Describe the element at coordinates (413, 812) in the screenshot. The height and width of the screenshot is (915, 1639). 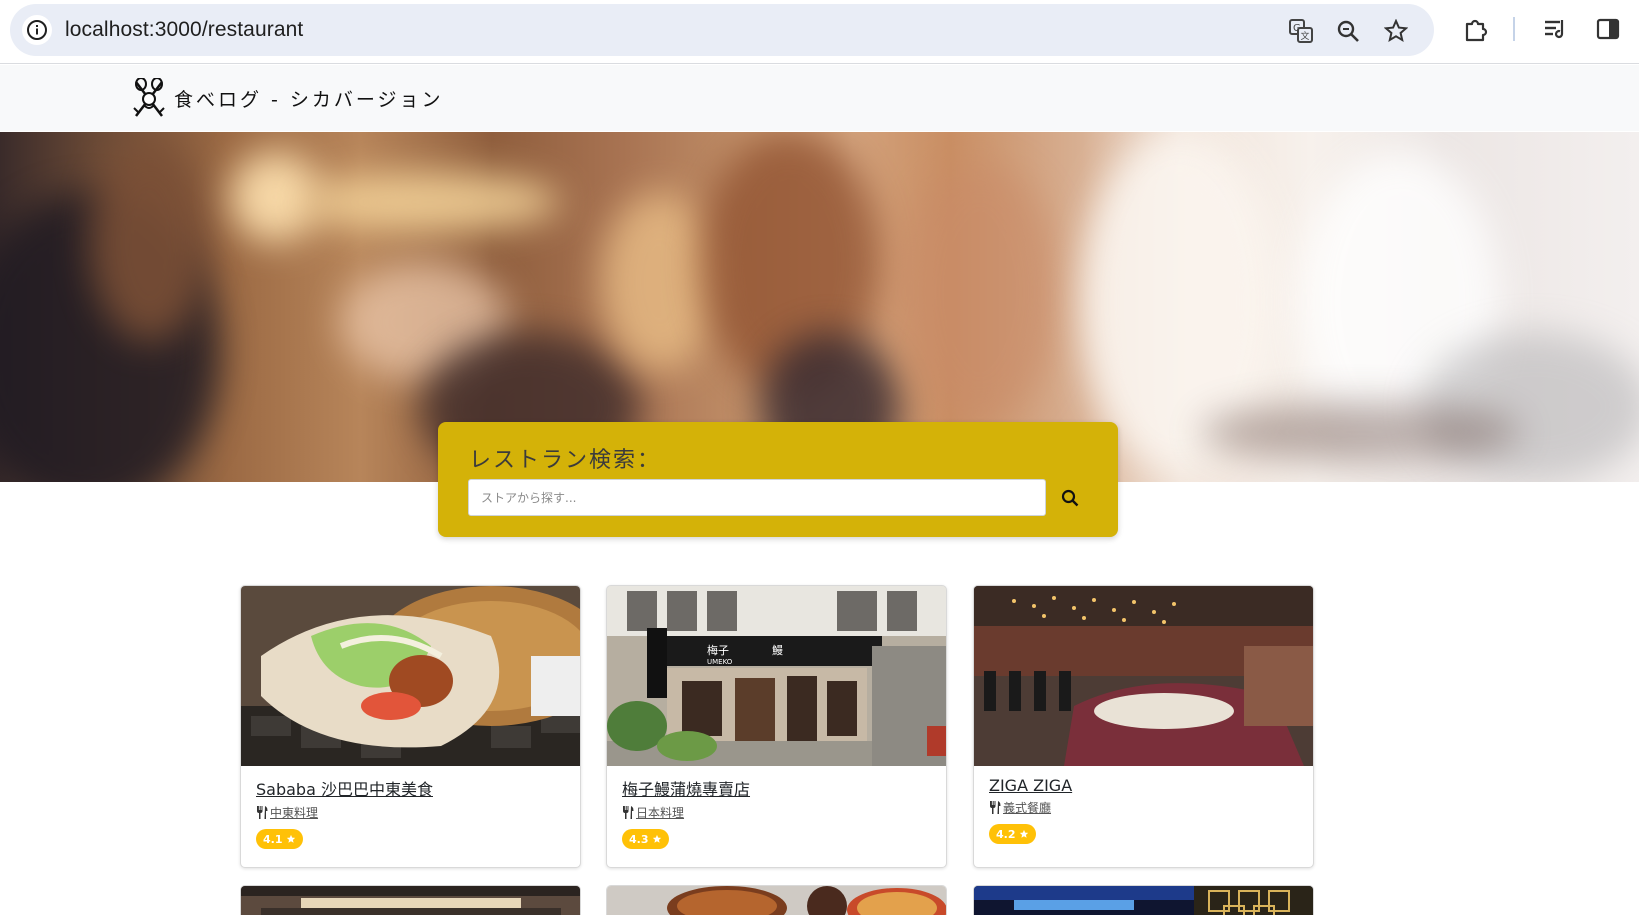
I see `restaurant-category: 中東料理` at that location.